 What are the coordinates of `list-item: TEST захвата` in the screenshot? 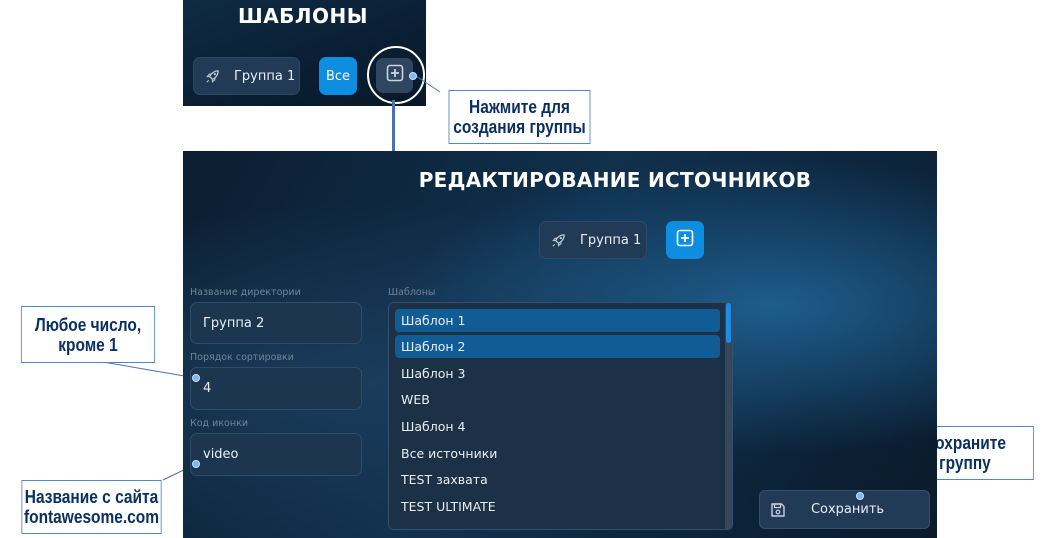 It's located at (557, 479).